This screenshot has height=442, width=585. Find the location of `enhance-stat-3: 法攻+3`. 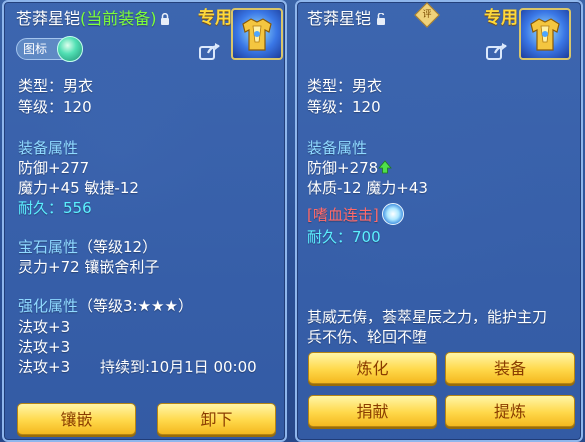

enhance-stat-3: 法攻+3 is located at coordinates (44, 367).